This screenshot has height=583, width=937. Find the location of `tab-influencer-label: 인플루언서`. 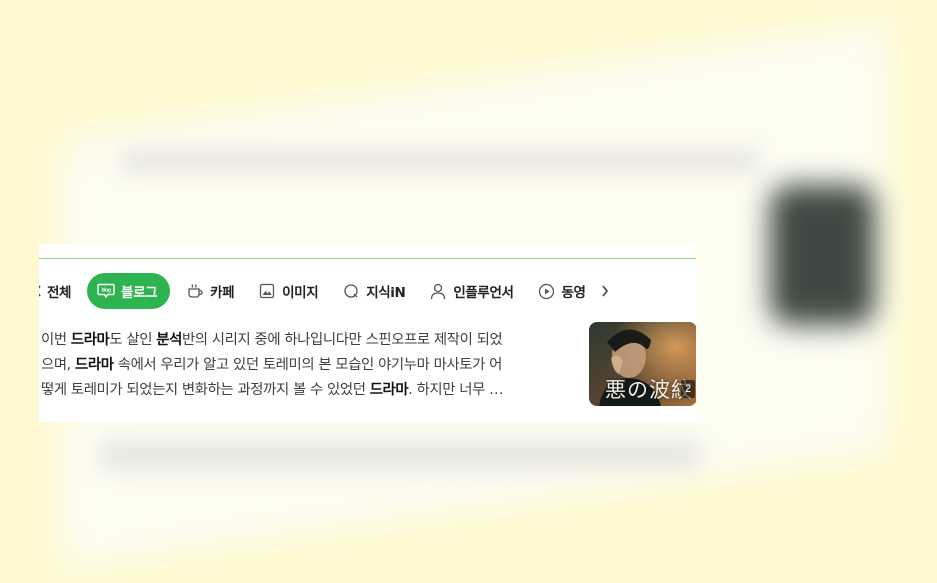

tab-influencer-label: 인플루언서 is located at coordinates (483, 293).